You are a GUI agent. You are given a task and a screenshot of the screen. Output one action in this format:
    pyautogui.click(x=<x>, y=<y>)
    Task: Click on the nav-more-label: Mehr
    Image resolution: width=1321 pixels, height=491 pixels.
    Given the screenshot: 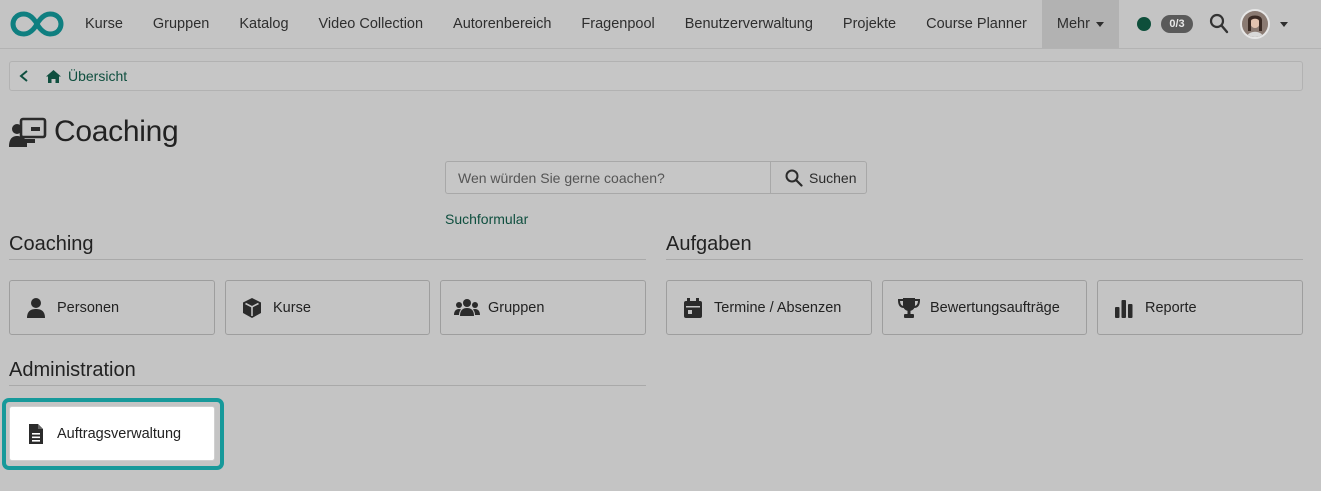 What is the action you would take?
    pyautogui.click(x=1073, y=24)
    